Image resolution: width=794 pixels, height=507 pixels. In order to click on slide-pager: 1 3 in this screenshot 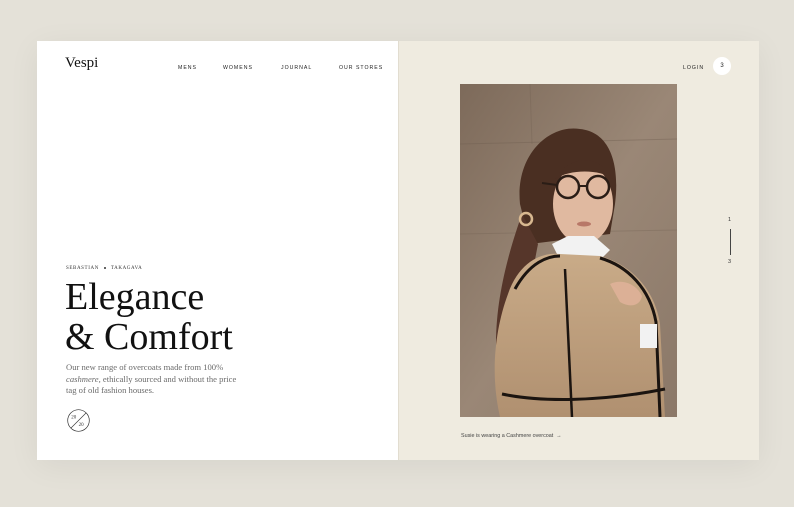, I will do `click(731, 242)`.